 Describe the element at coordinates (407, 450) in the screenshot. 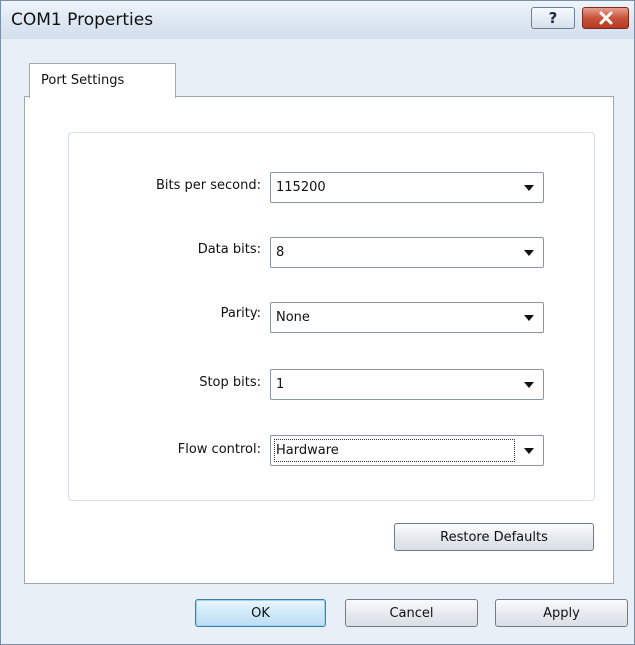

I see `flow-control-select: Hardware` at that location.